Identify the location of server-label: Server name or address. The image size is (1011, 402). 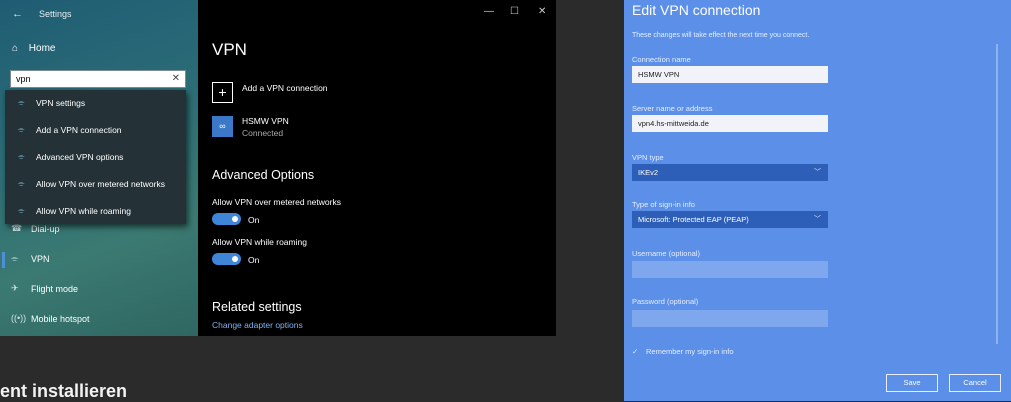
(672, 108).